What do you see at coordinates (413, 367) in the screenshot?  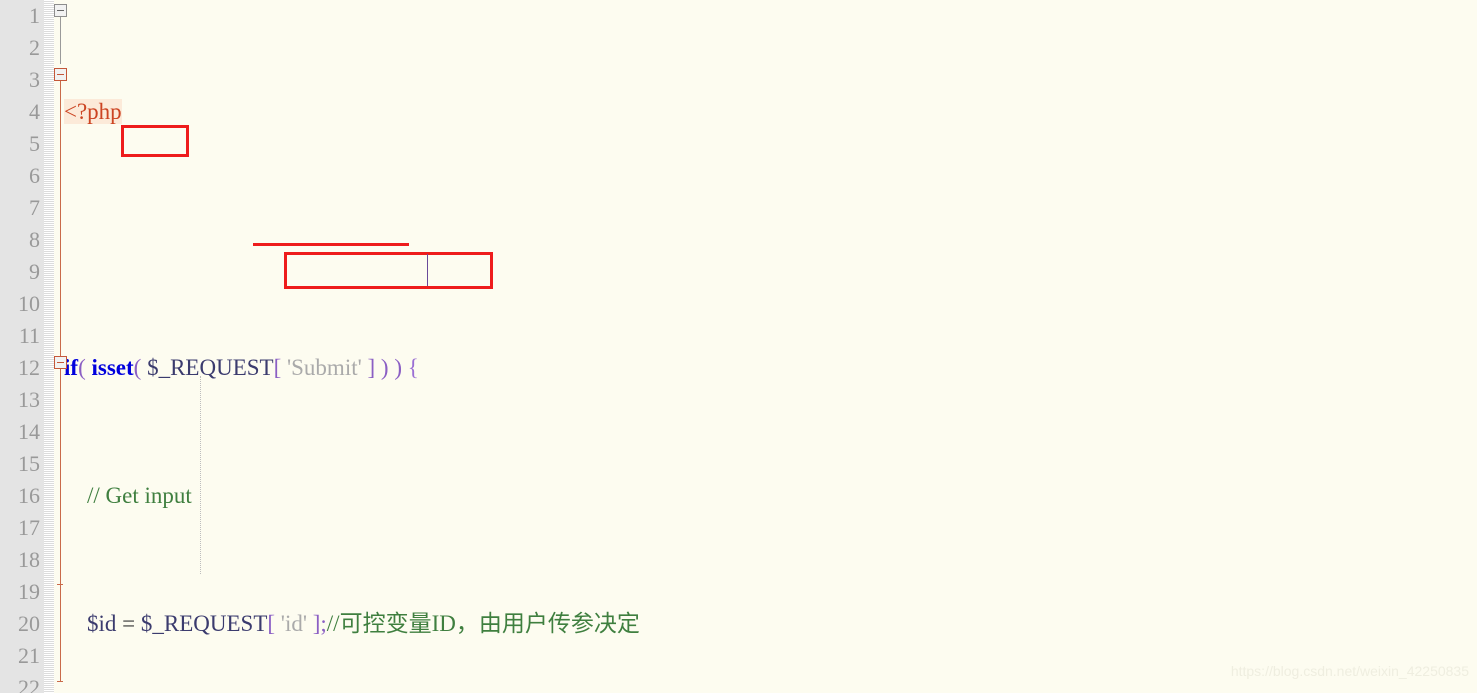 I see `brace-open: {` at bounding box center [413, 367].